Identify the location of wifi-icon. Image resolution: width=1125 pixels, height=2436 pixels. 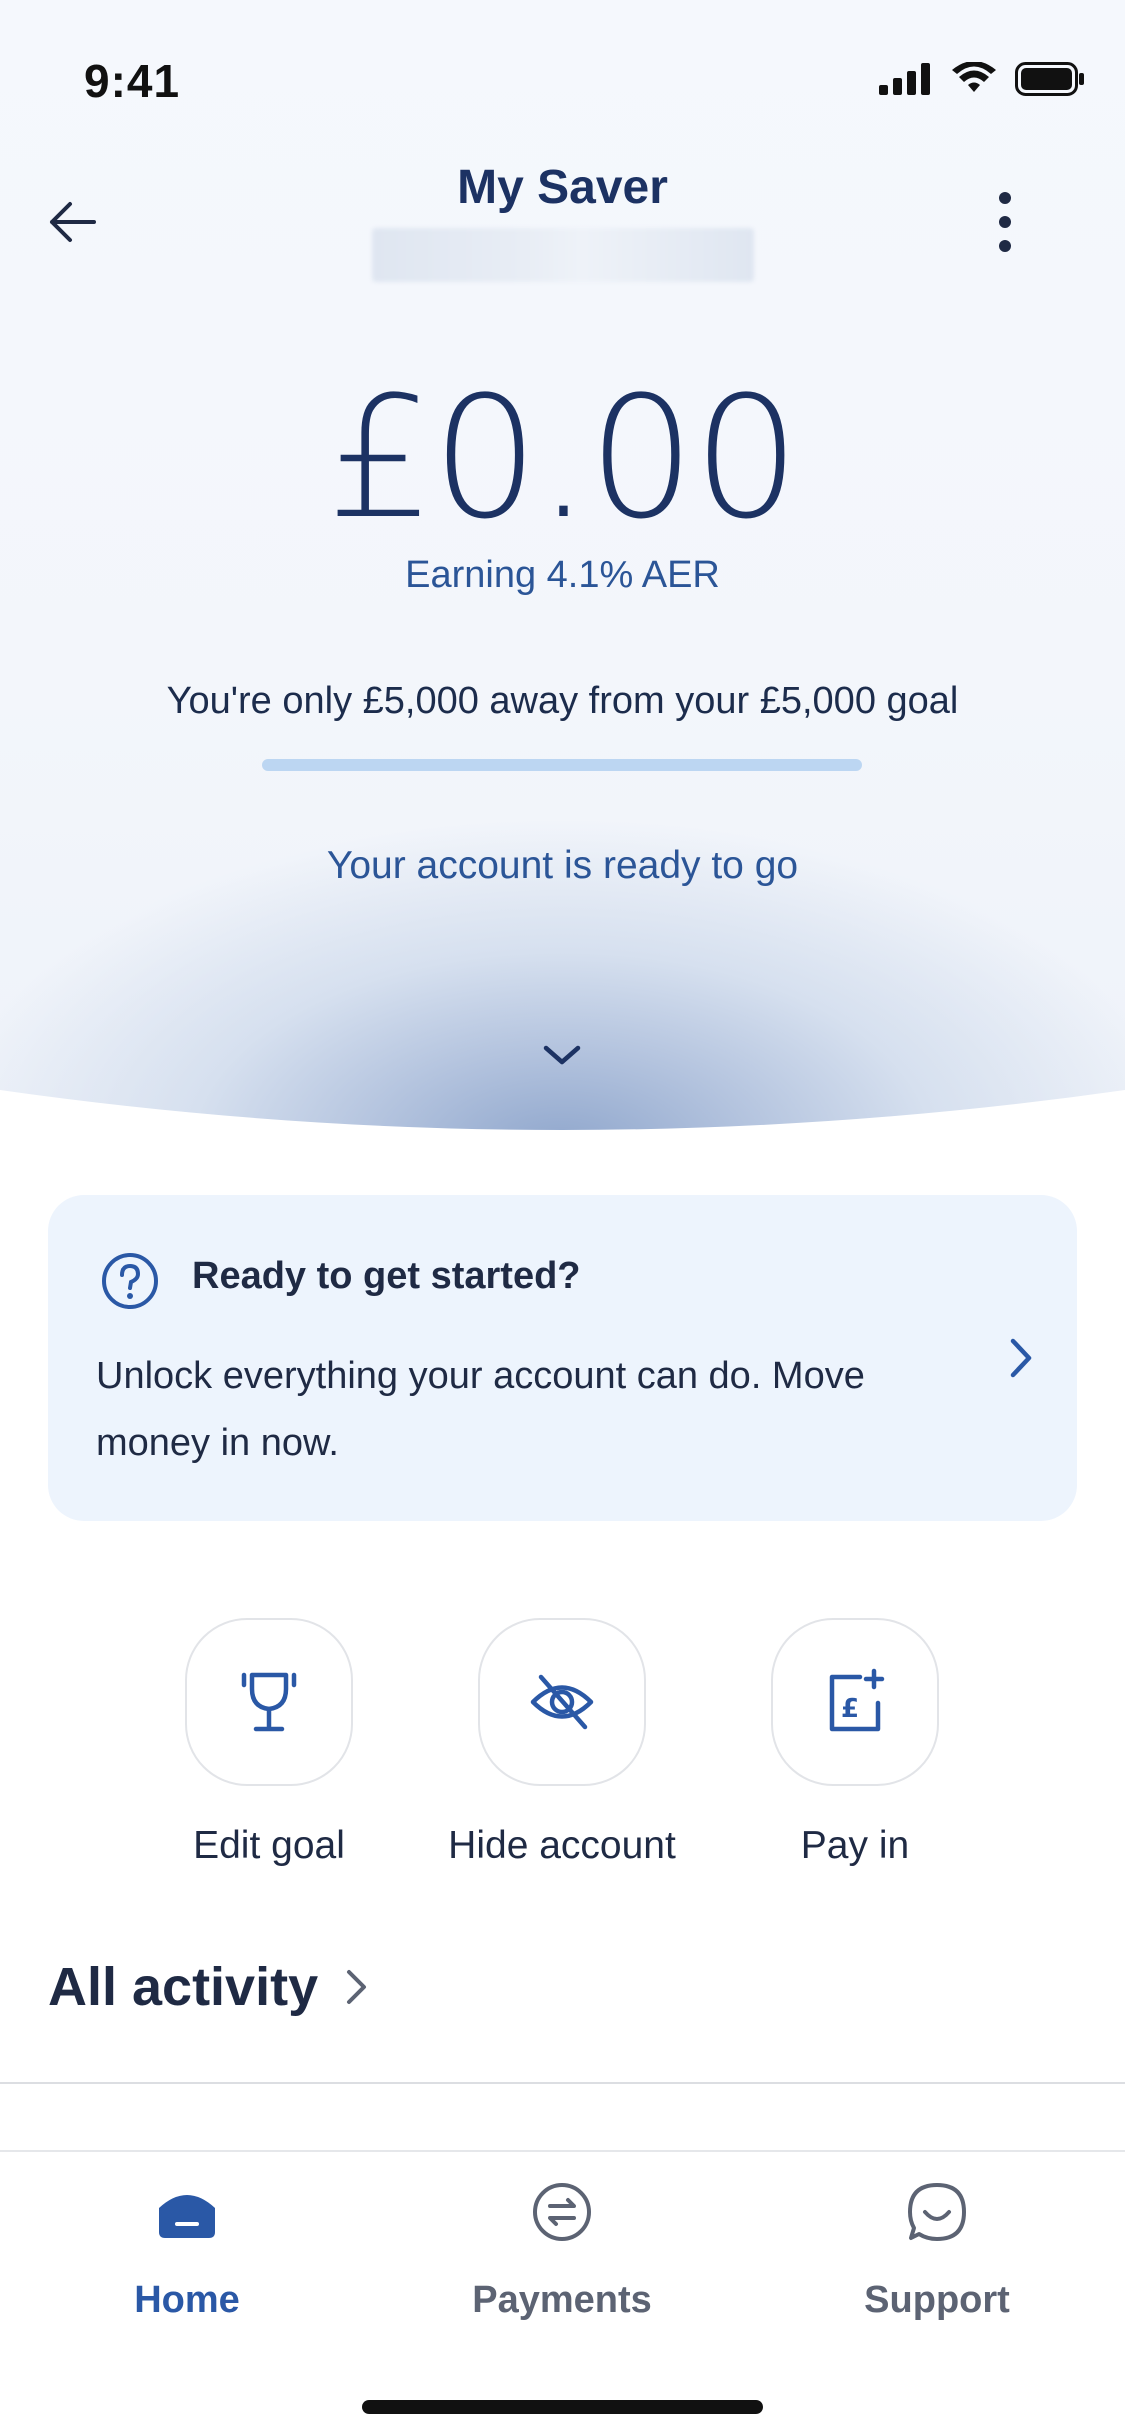
(974, 77).